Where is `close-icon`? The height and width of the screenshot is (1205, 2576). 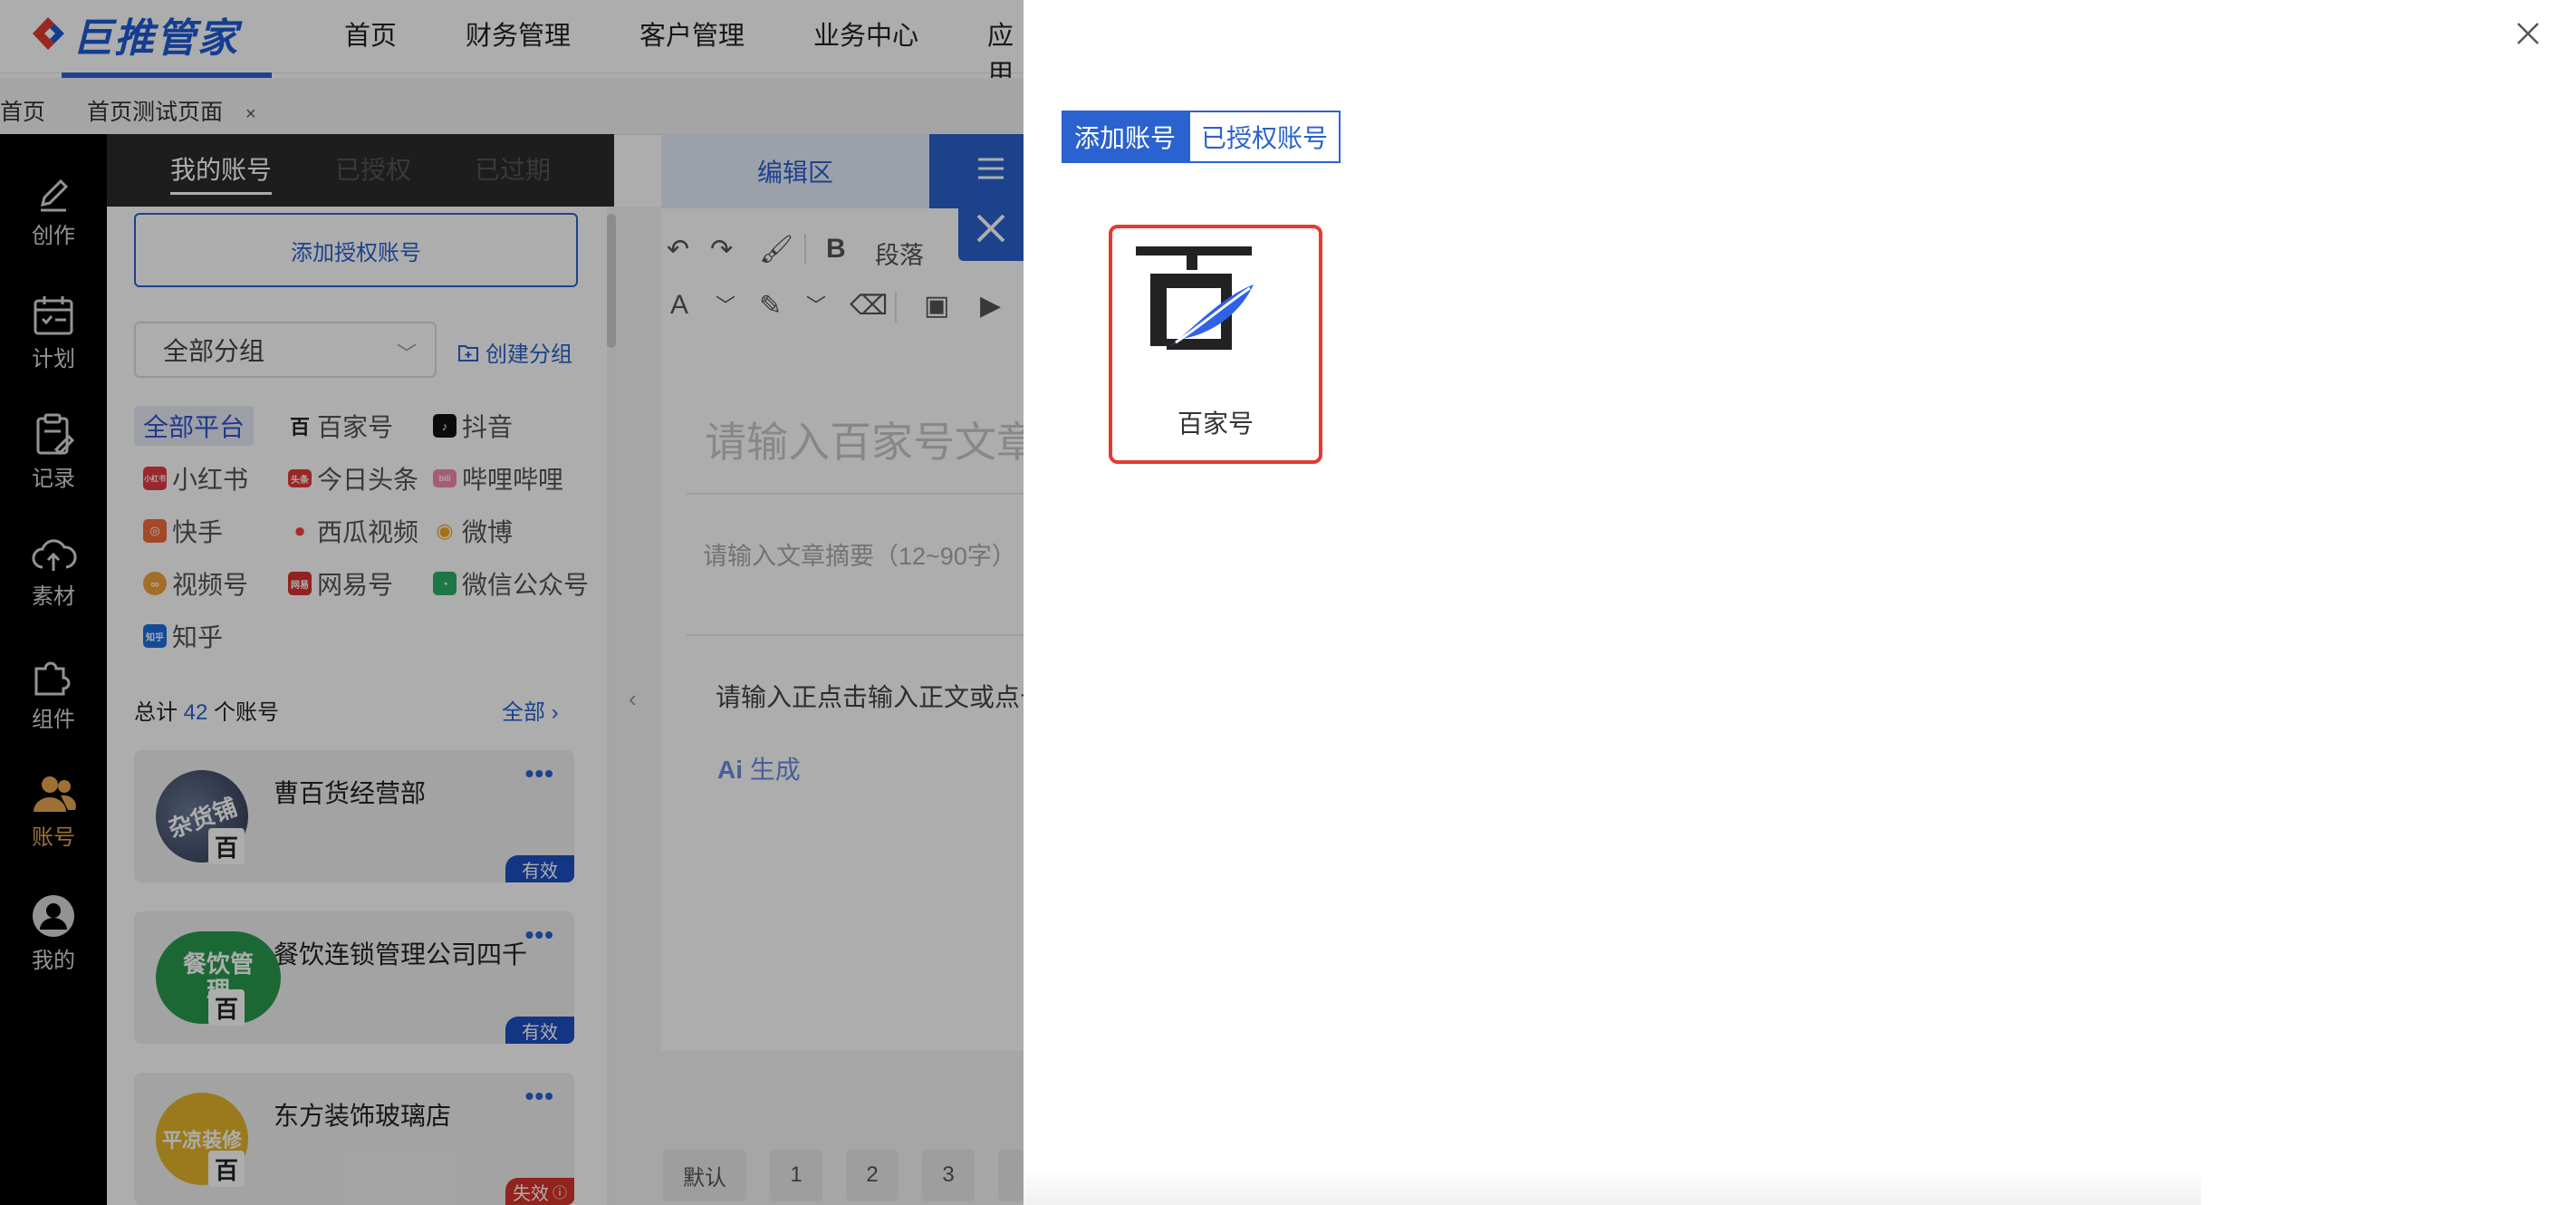 close-icon is located at coordinates (2528, 33).